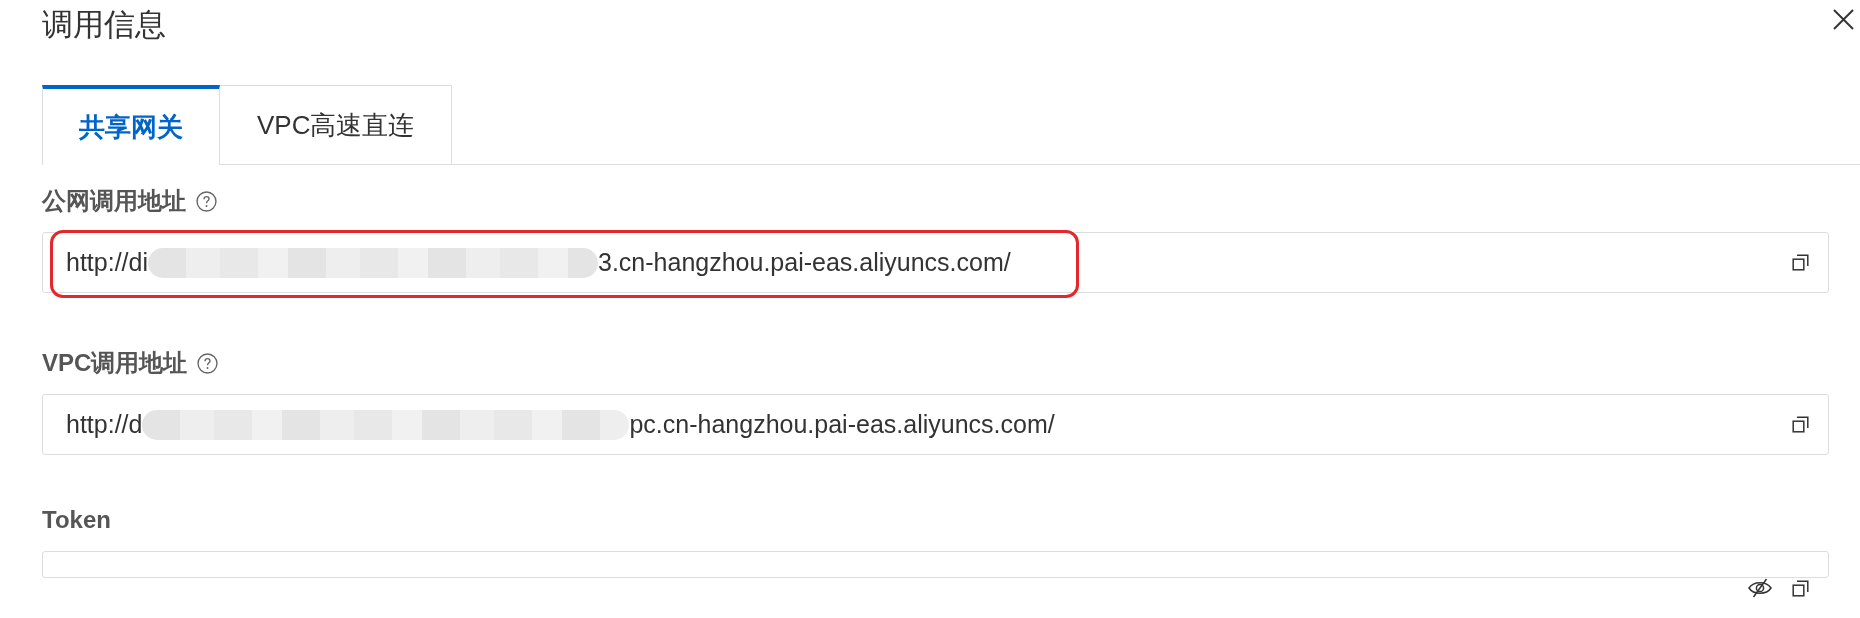 Image resolution: width=1860 pixels, height=618 pixels. Describe the element at coordinates (842, 424) in the screenshot. I see `url-text: pc.cn-hangzhou.pai-eas.aliyuncs.com/` at that location.